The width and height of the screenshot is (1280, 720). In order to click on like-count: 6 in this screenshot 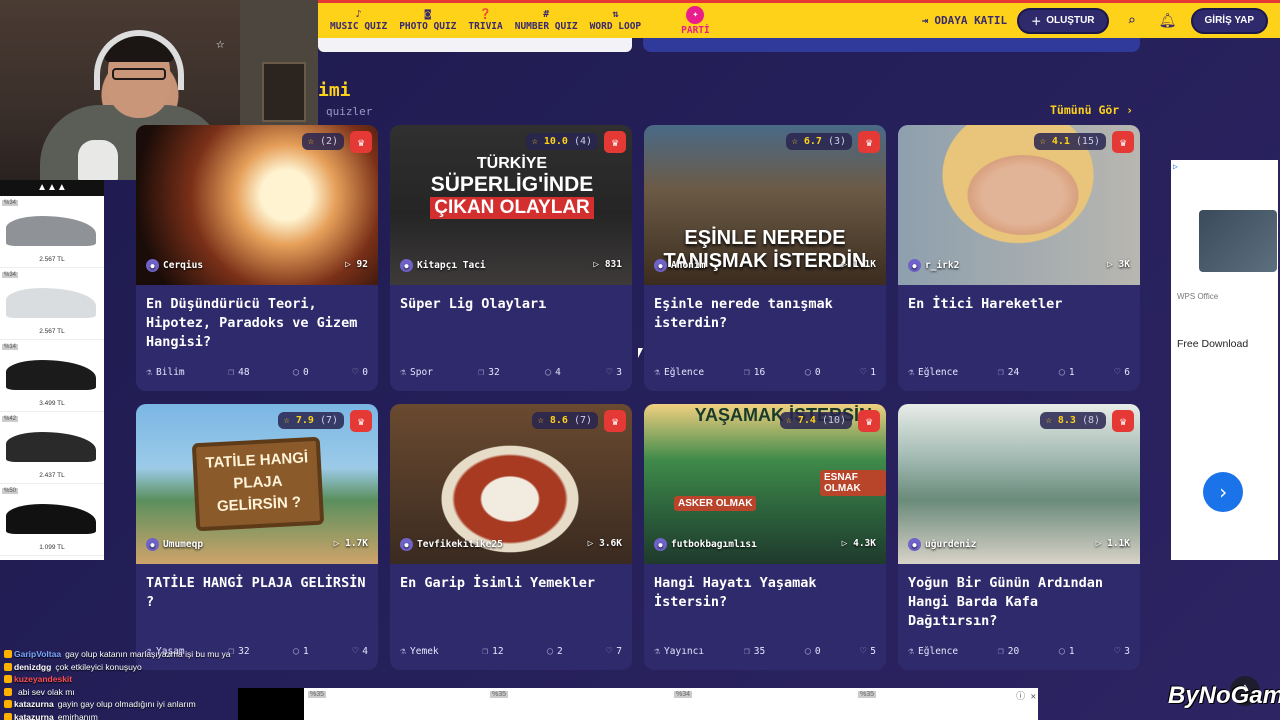, I will do `click(1127, 372)`.